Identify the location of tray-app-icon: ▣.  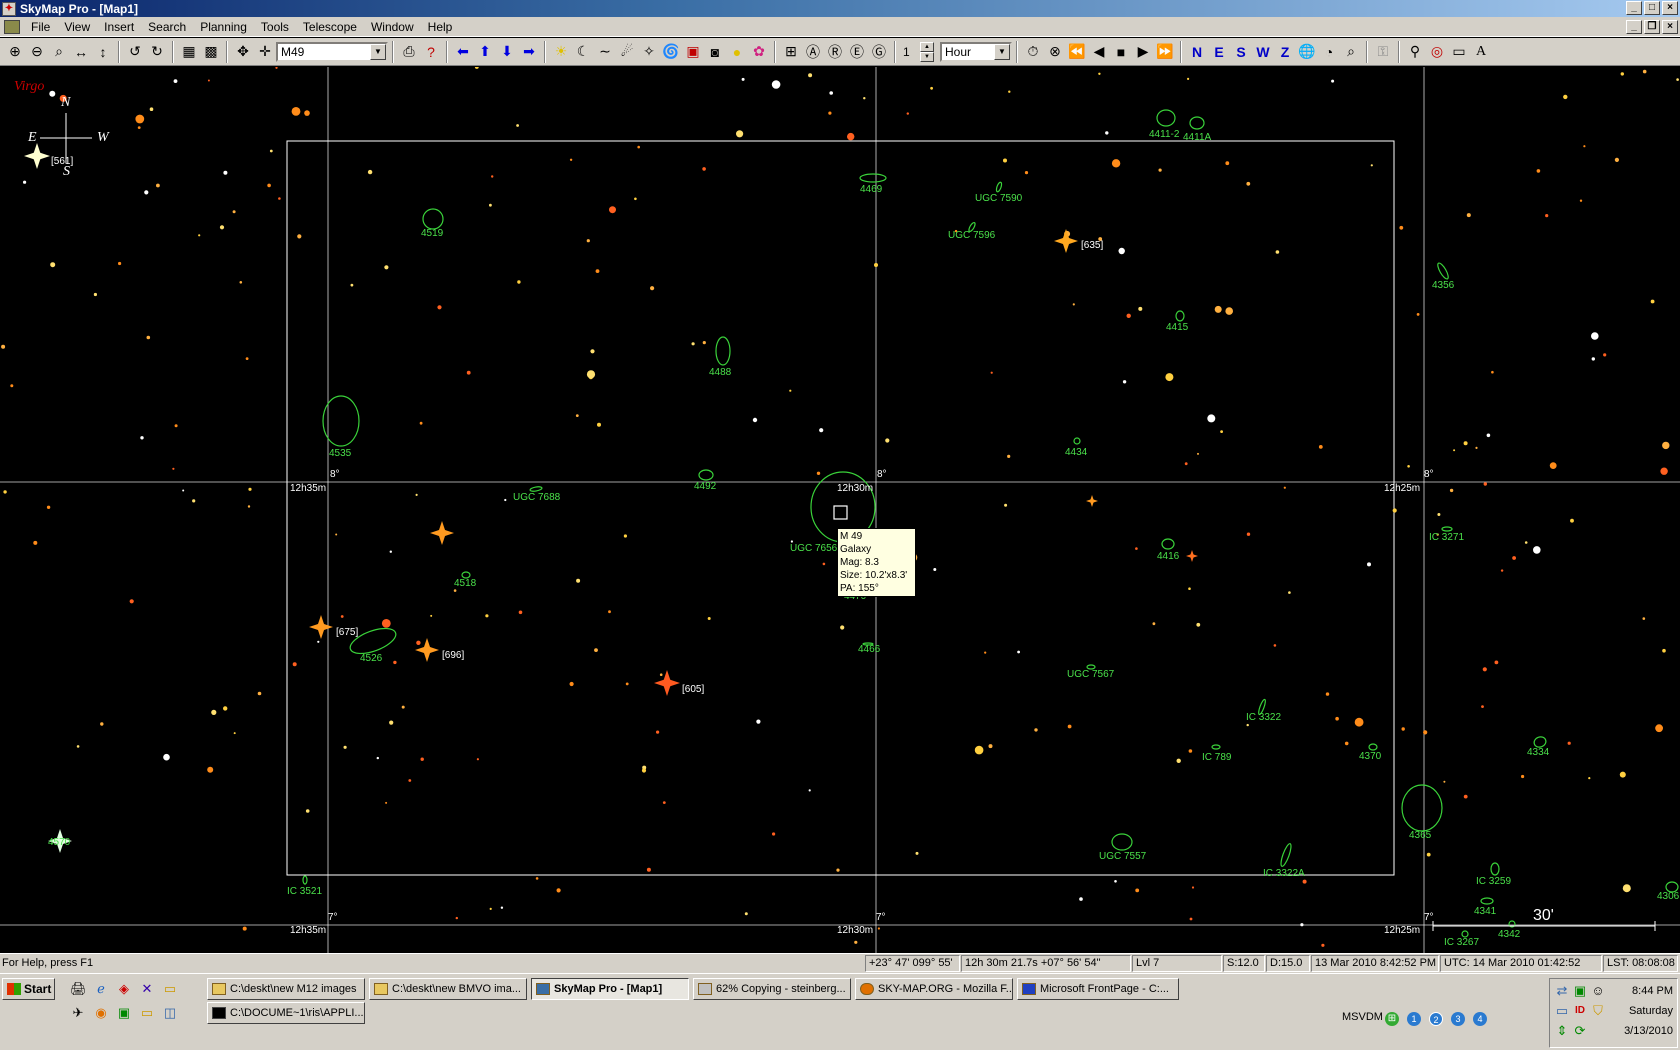
(1580, 991).